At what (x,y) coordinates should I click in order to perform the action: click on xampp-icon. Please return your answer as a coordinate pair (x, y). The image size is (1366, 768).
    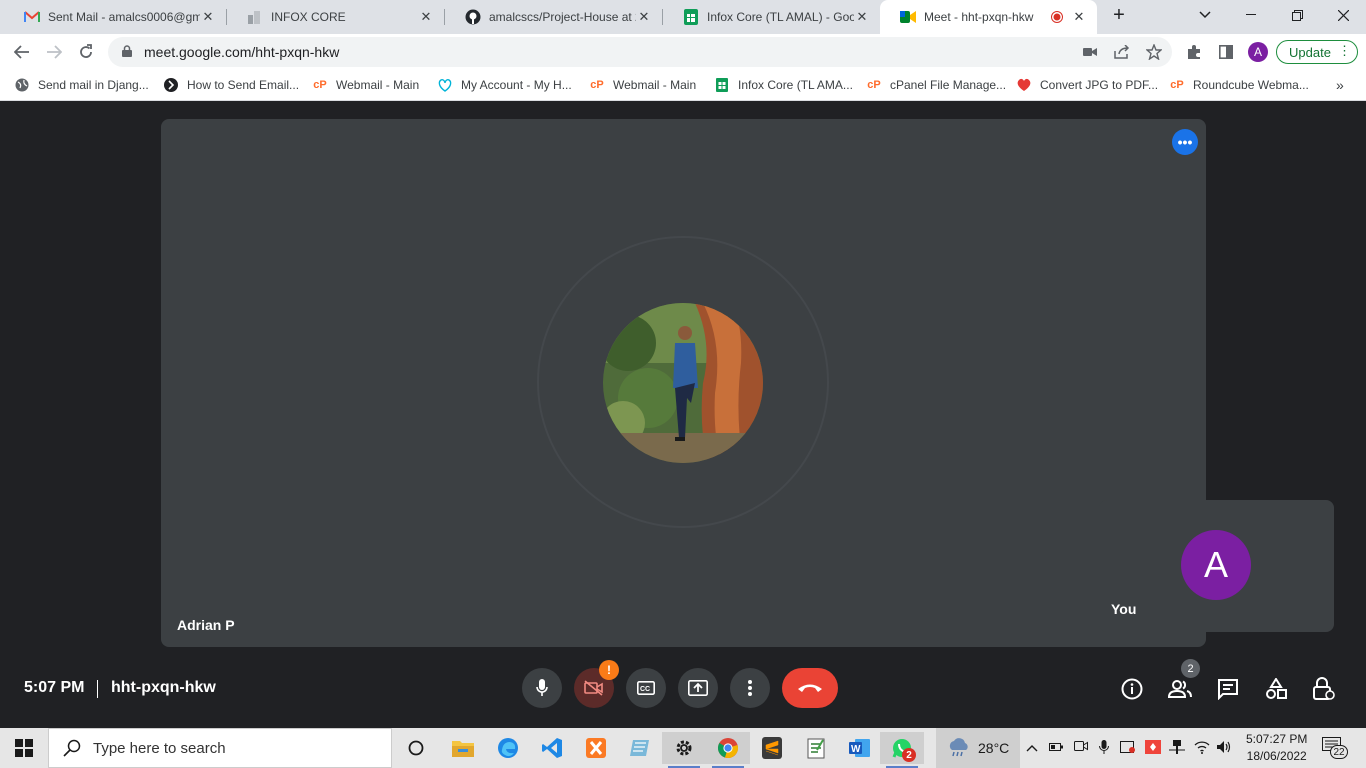
    Looking at the image, I should click on (596, 748).